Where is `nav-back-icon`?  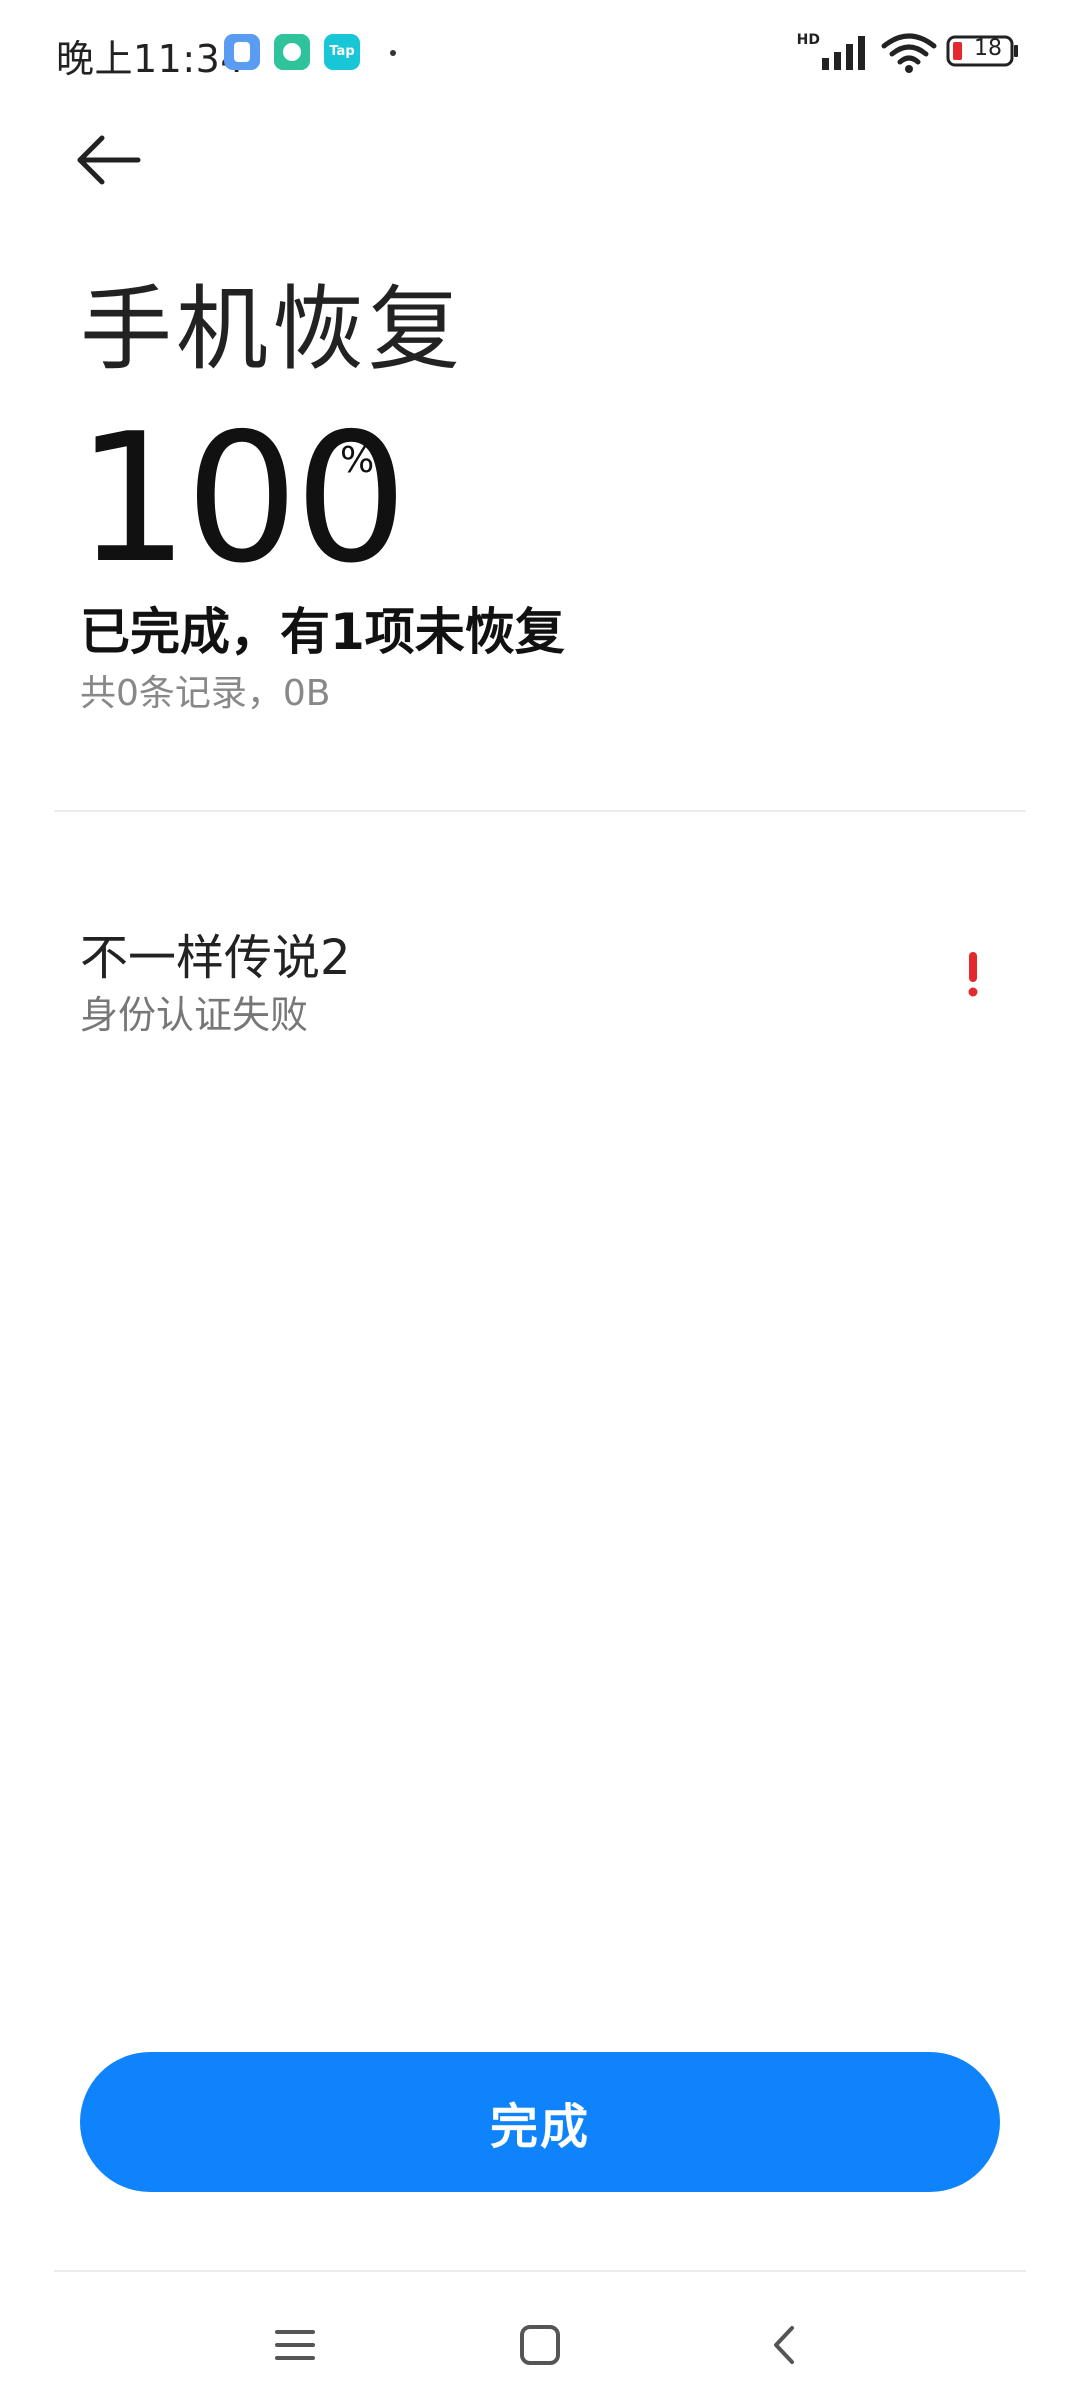 nav-back-icon is located at coordinates (785, 2345).